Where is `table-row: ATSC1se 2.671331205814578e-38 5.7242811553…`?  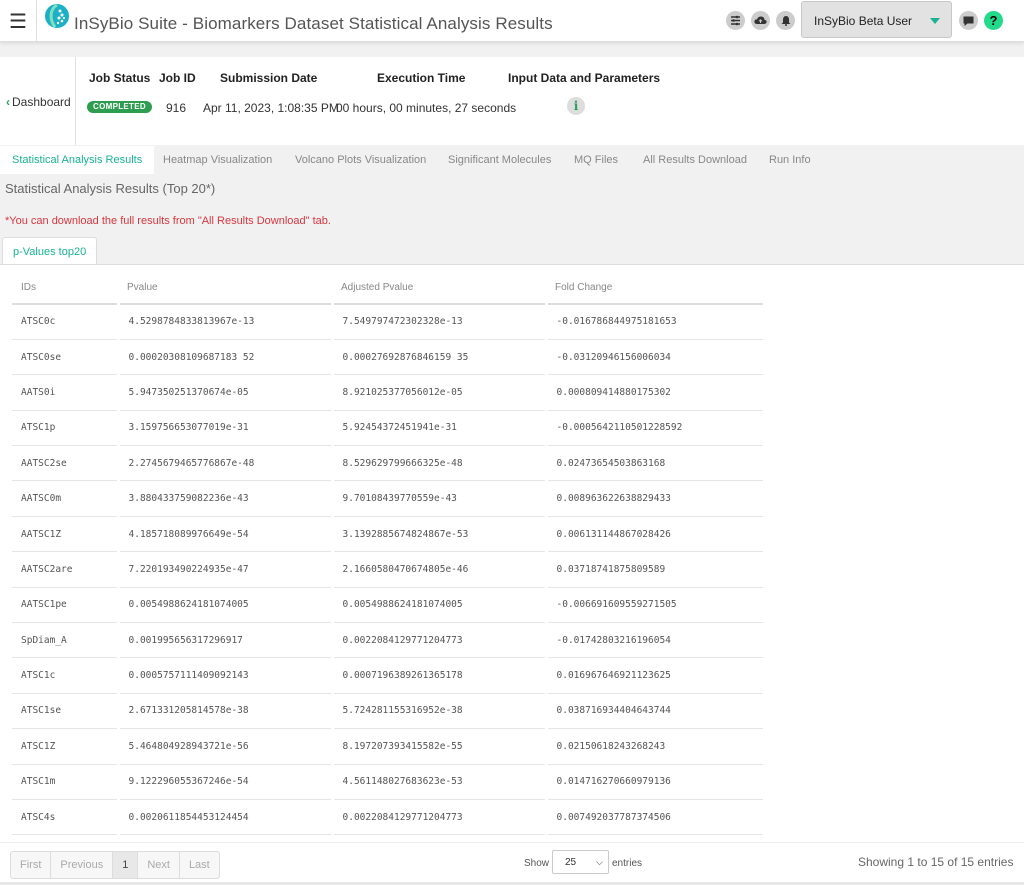
table-row: ATSC1se 2.671331205814578e-38 5.7242811553… is located at coordinates (389, 711).